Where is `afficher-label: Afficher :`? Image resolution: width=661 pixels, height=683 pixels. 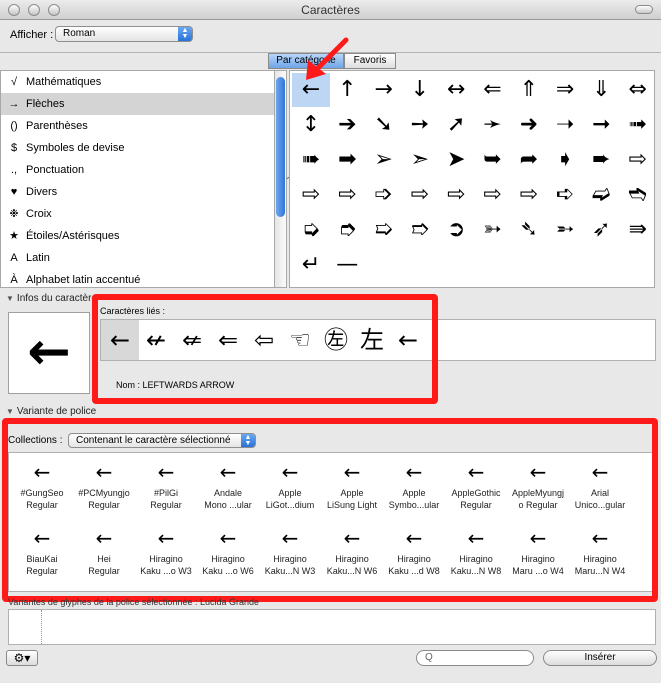 afficher-label: Afficher : is located at coordinates (32, 35).